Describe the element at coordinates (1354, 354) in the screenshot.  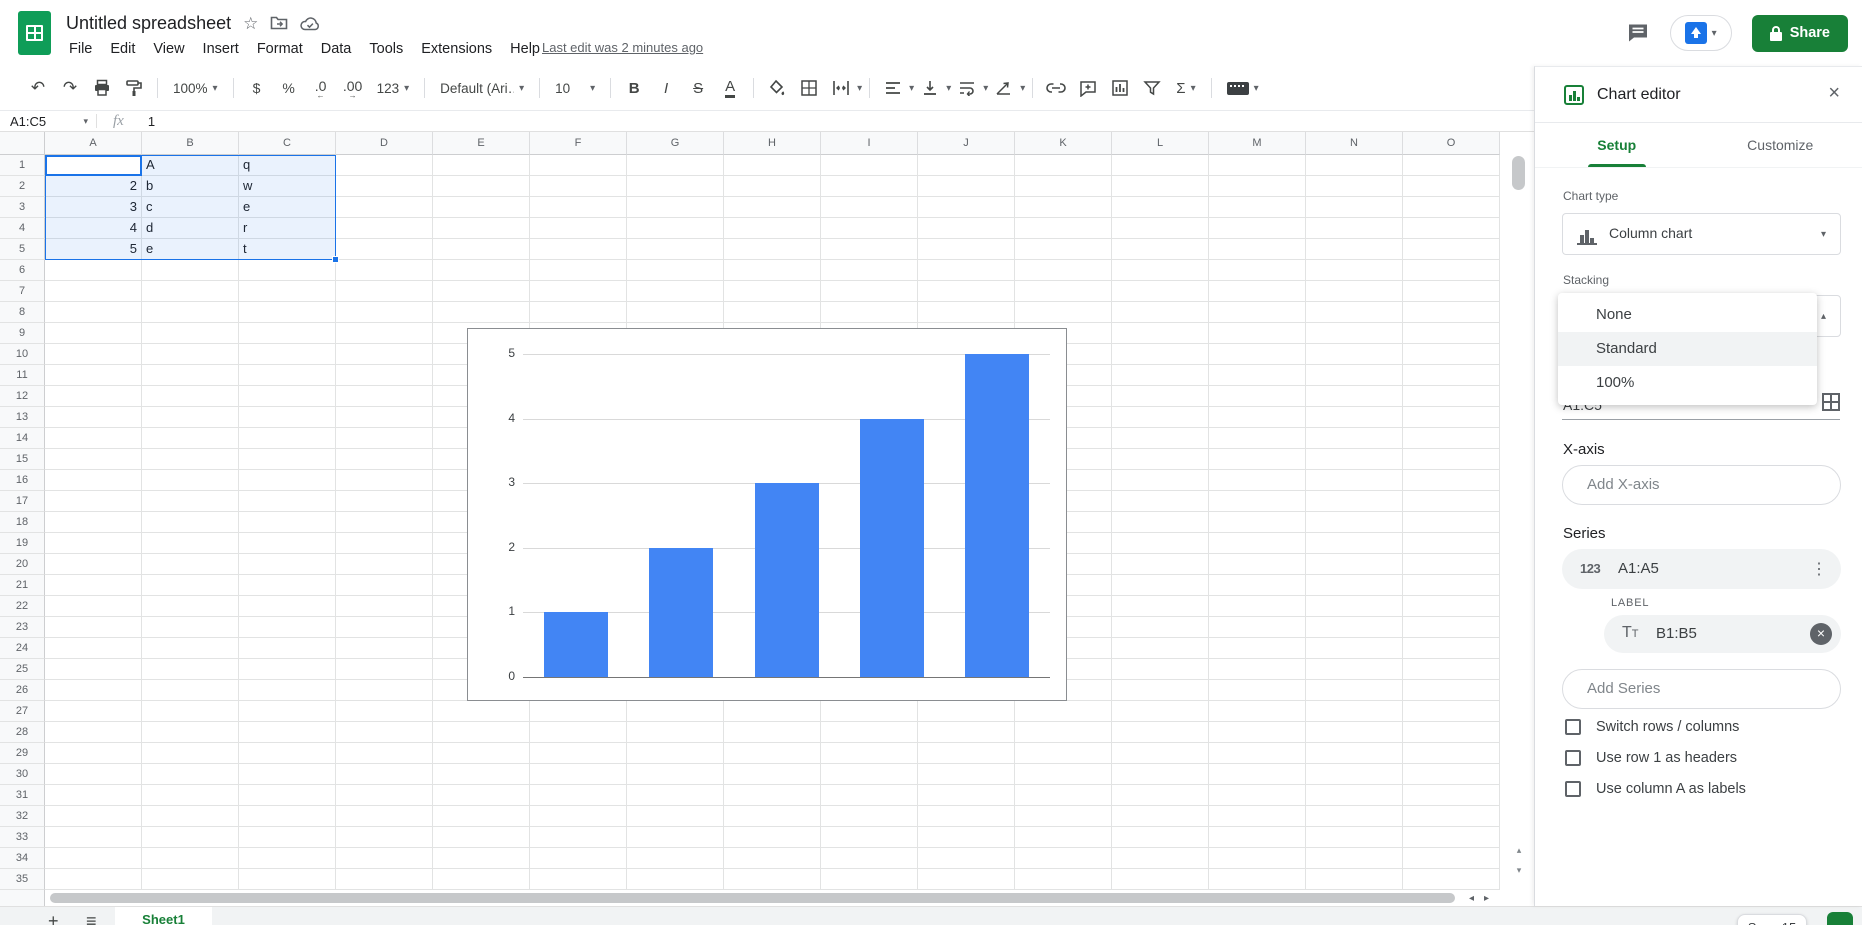
I see `cell-N10` at that location.